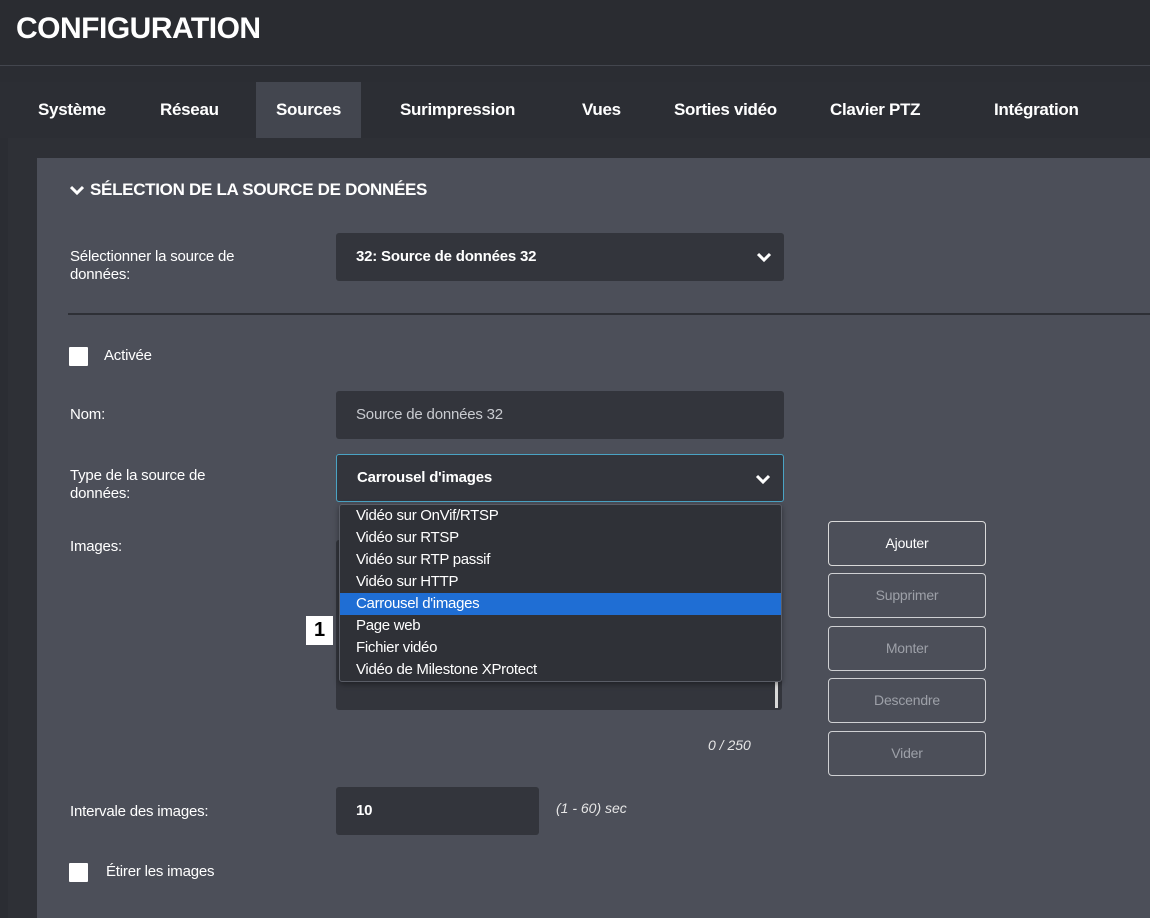 This screenshot has height=918, width=1150. I want to click on callout-badge: 1, so click(319, 630).